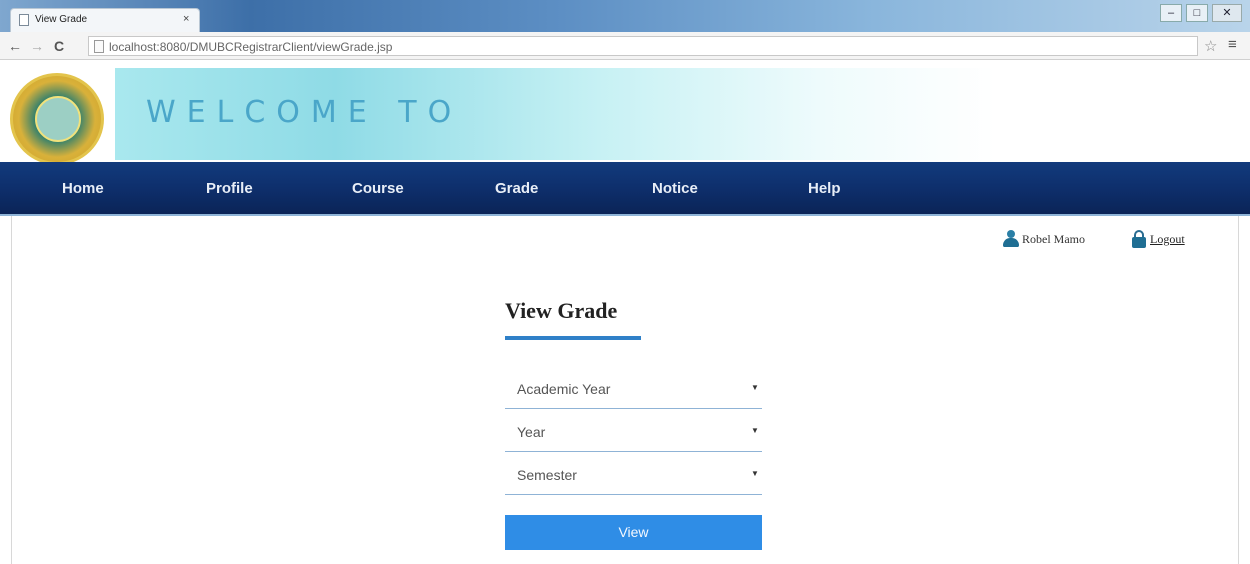 The image size is (1250, 564). Describe the element at coordinates (59, 46) in the screenshot. I see `reload-icon: C` at that location.